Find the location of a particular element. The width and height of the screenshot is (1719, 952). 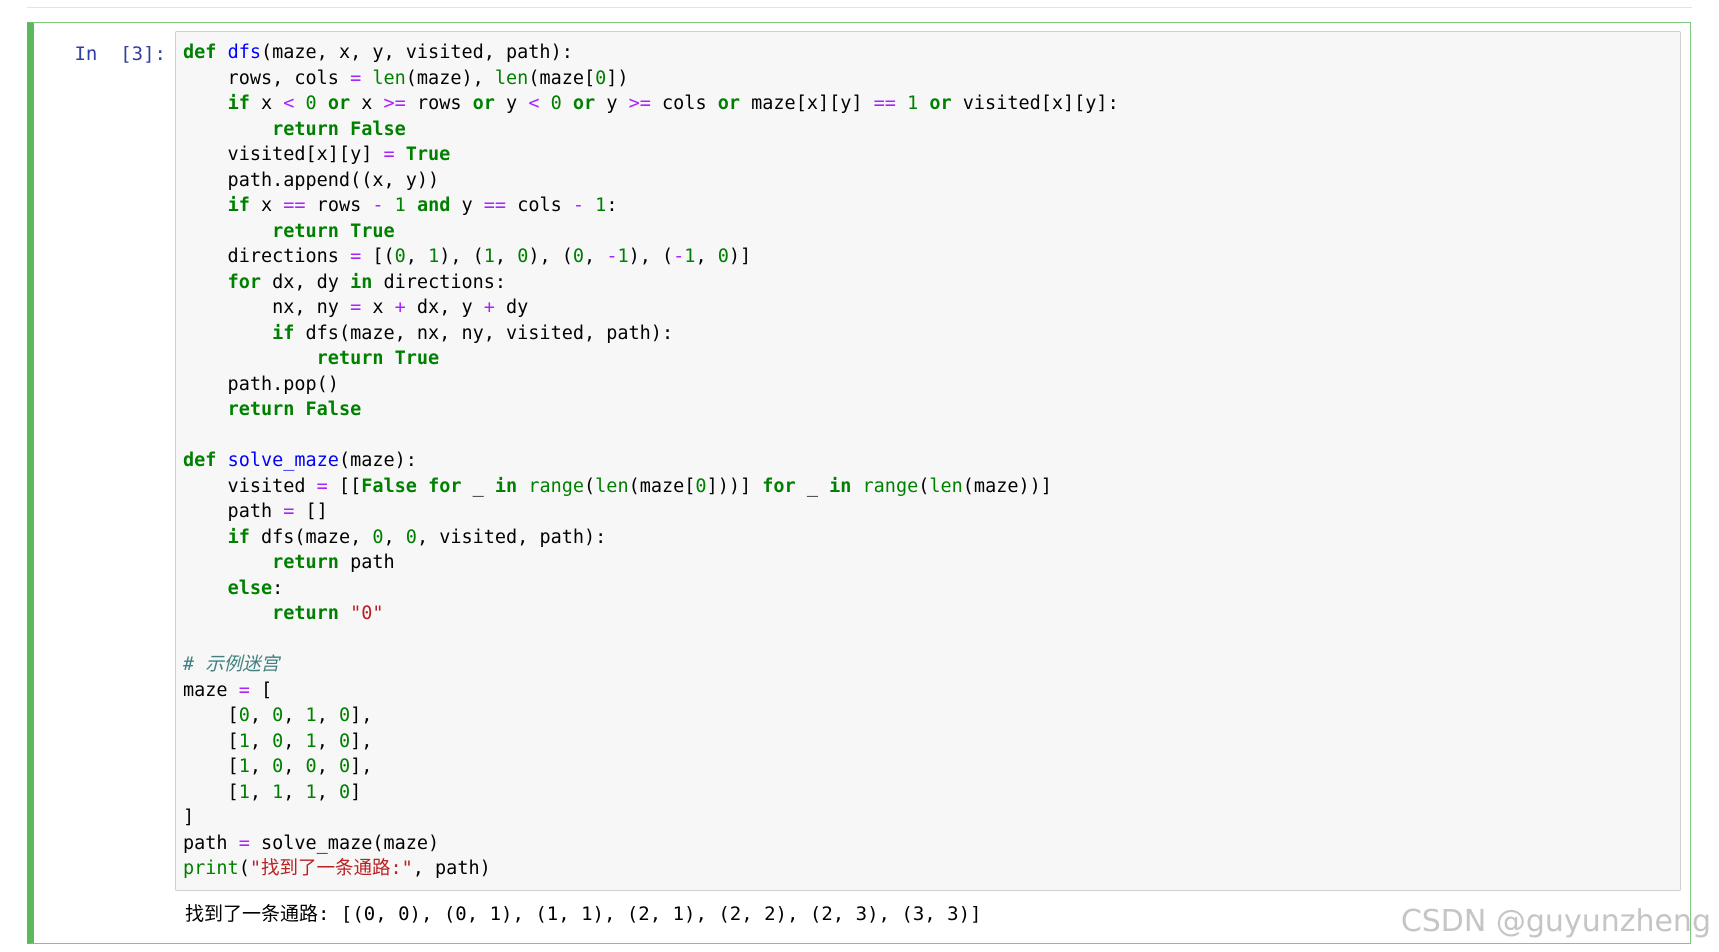

code-token: path.pop() is located at coordinates (261, 384).